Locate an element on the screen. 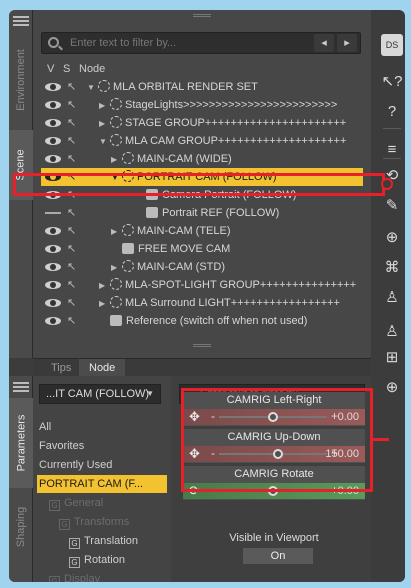  visible-in-viewport-toggle: On is located at coordinates (278, 556).